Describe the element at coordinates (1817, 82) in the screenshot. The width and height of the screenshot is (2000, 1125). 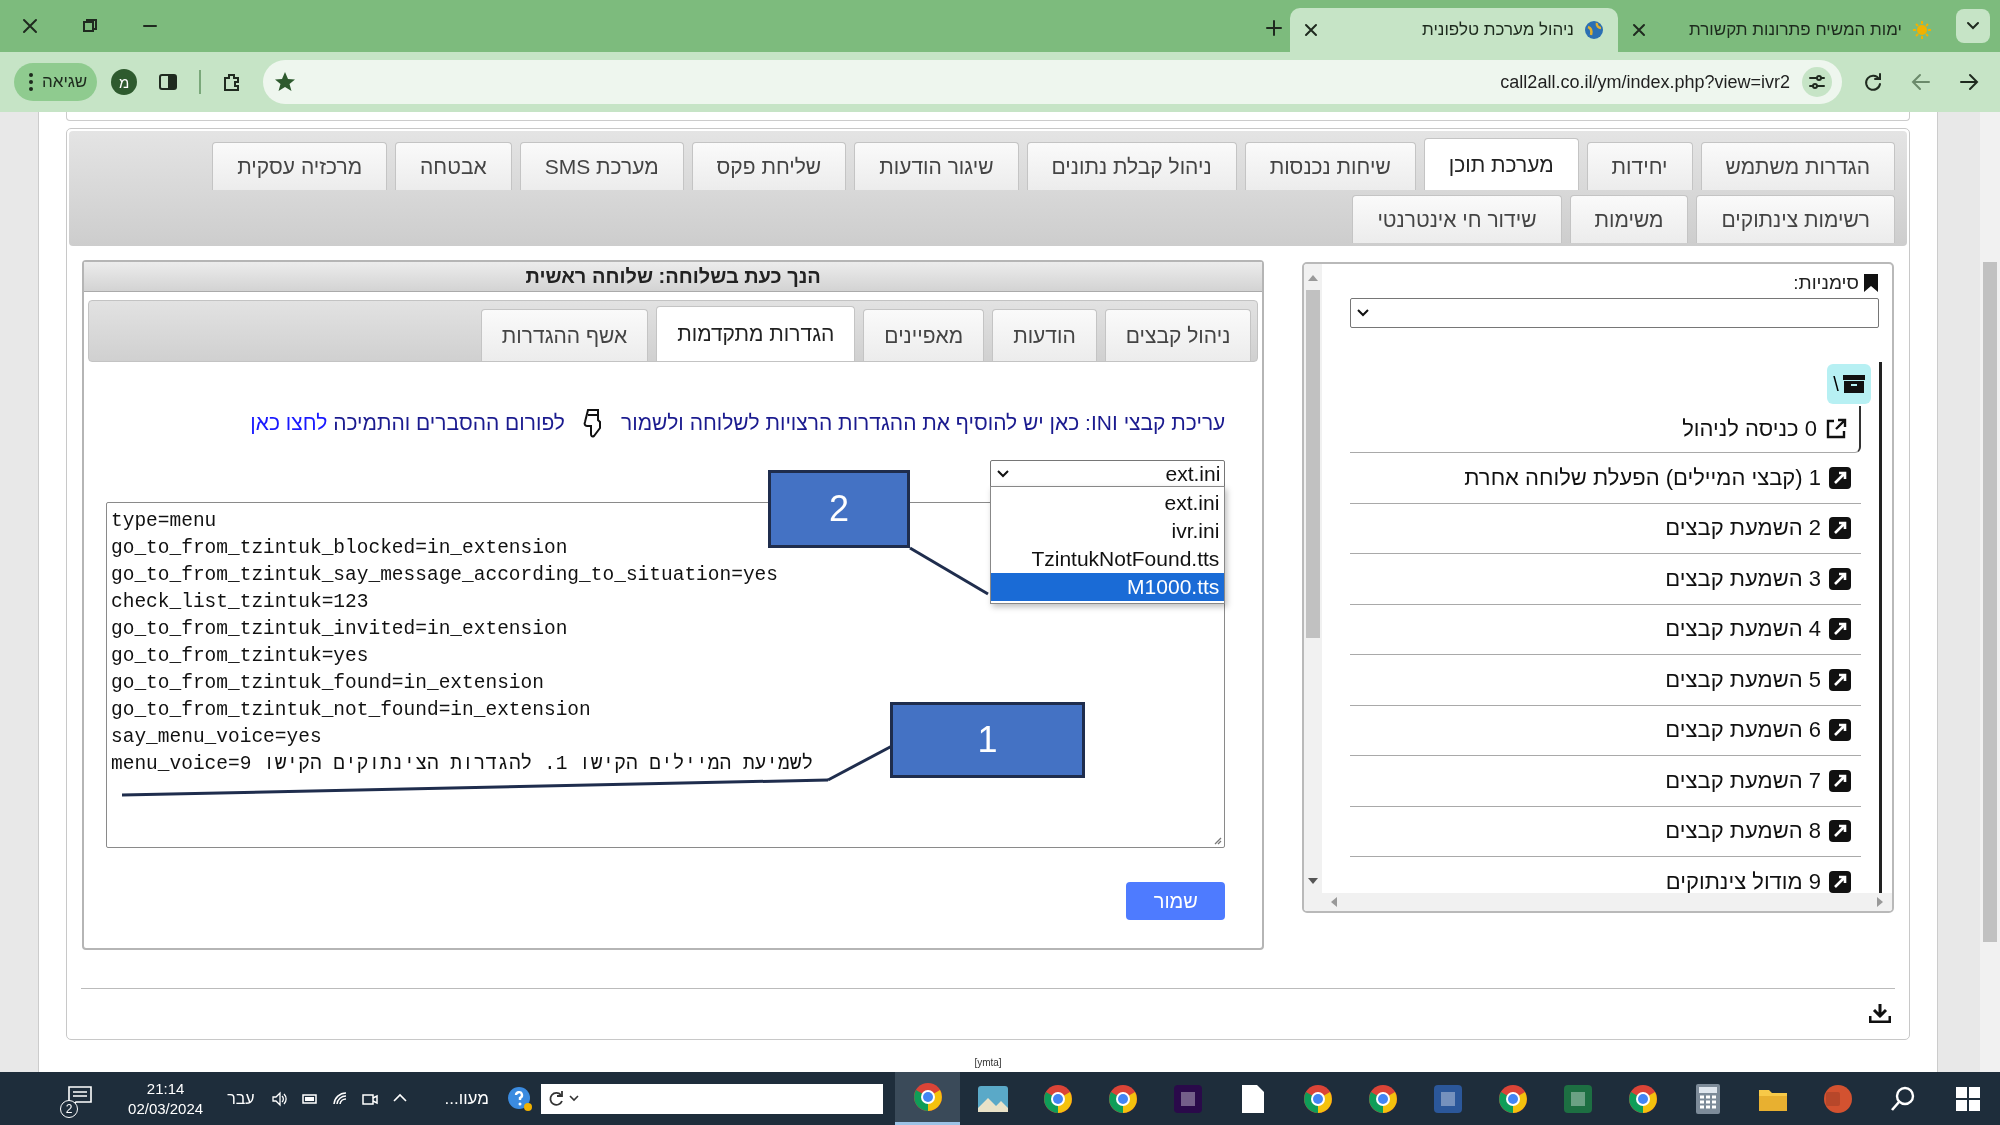
I see `tune-icon` at that location.